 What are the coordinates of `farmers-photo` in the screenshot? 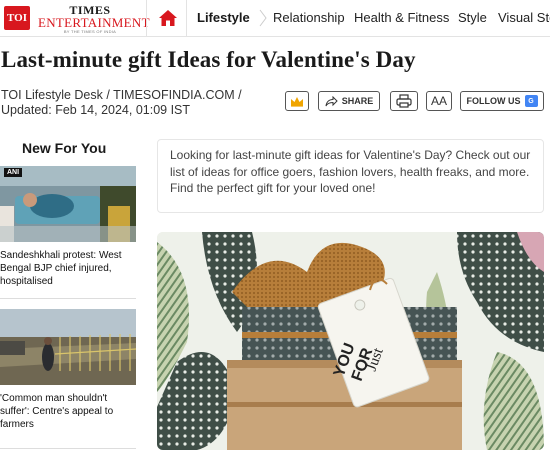 It's located at (68, 347).